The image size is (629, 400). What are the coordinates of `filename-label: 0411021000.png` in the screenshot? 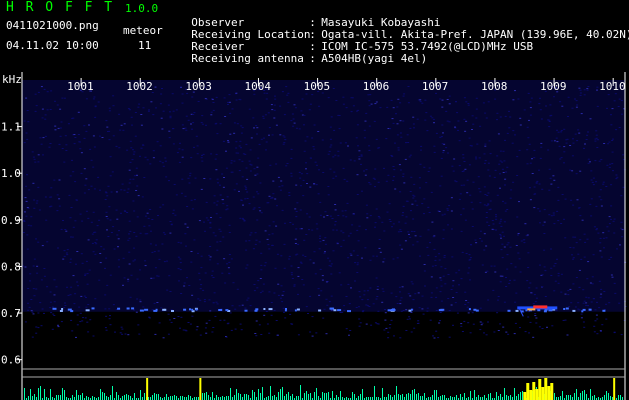 It's located at (52, 25).